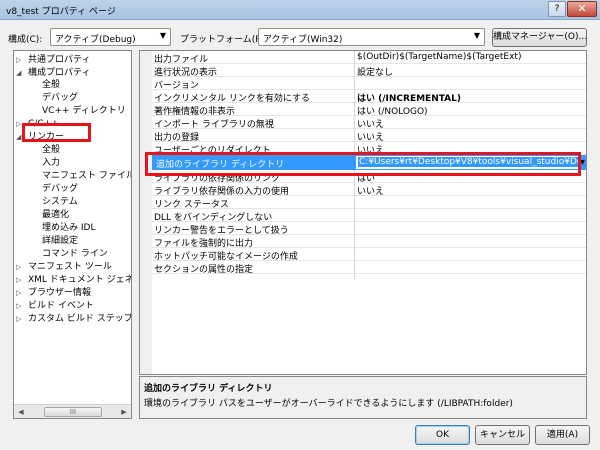 The height and width of the screenshot is (450, 600). What do you see at coordinates (204, 270) in the screenshot?
I see `property-name: セクションの属性の指定` at bounding box center [204, 270].